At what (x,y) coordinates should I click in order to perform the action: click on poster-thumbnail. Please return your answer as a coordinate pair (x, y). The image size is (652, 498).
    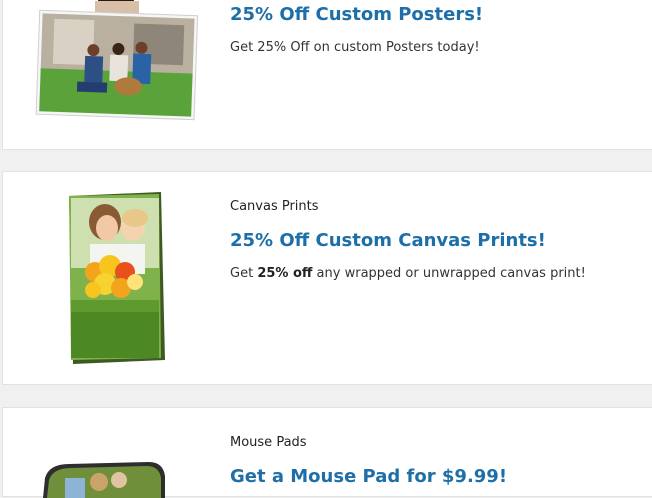
    Looking at the image, I should click on (118, 65).